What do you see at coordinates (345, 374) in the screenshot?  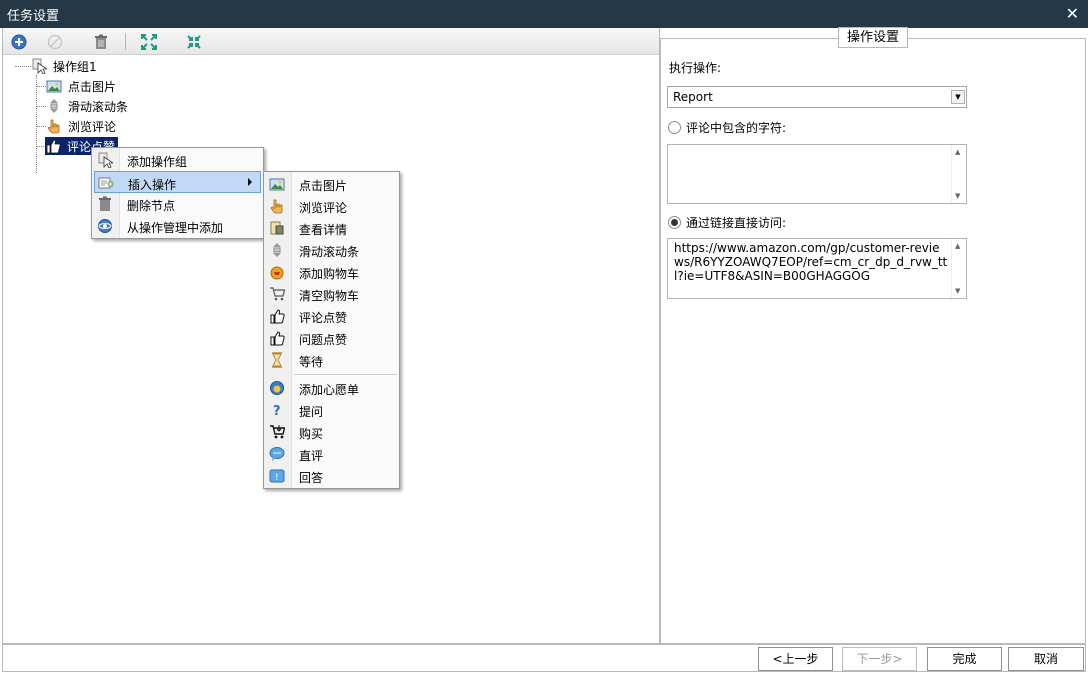 I see `menu-separator` at bounding box center [345, 374].